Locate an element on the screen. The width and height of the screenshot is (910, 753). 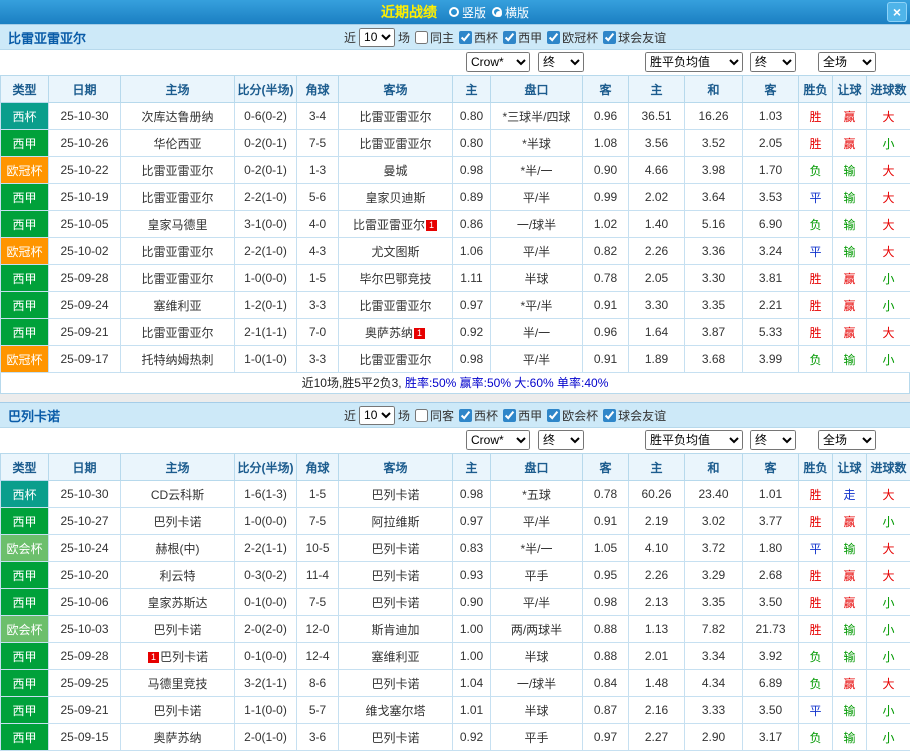
home-team: 皇家马德里 is located at coordinates (177, 224).